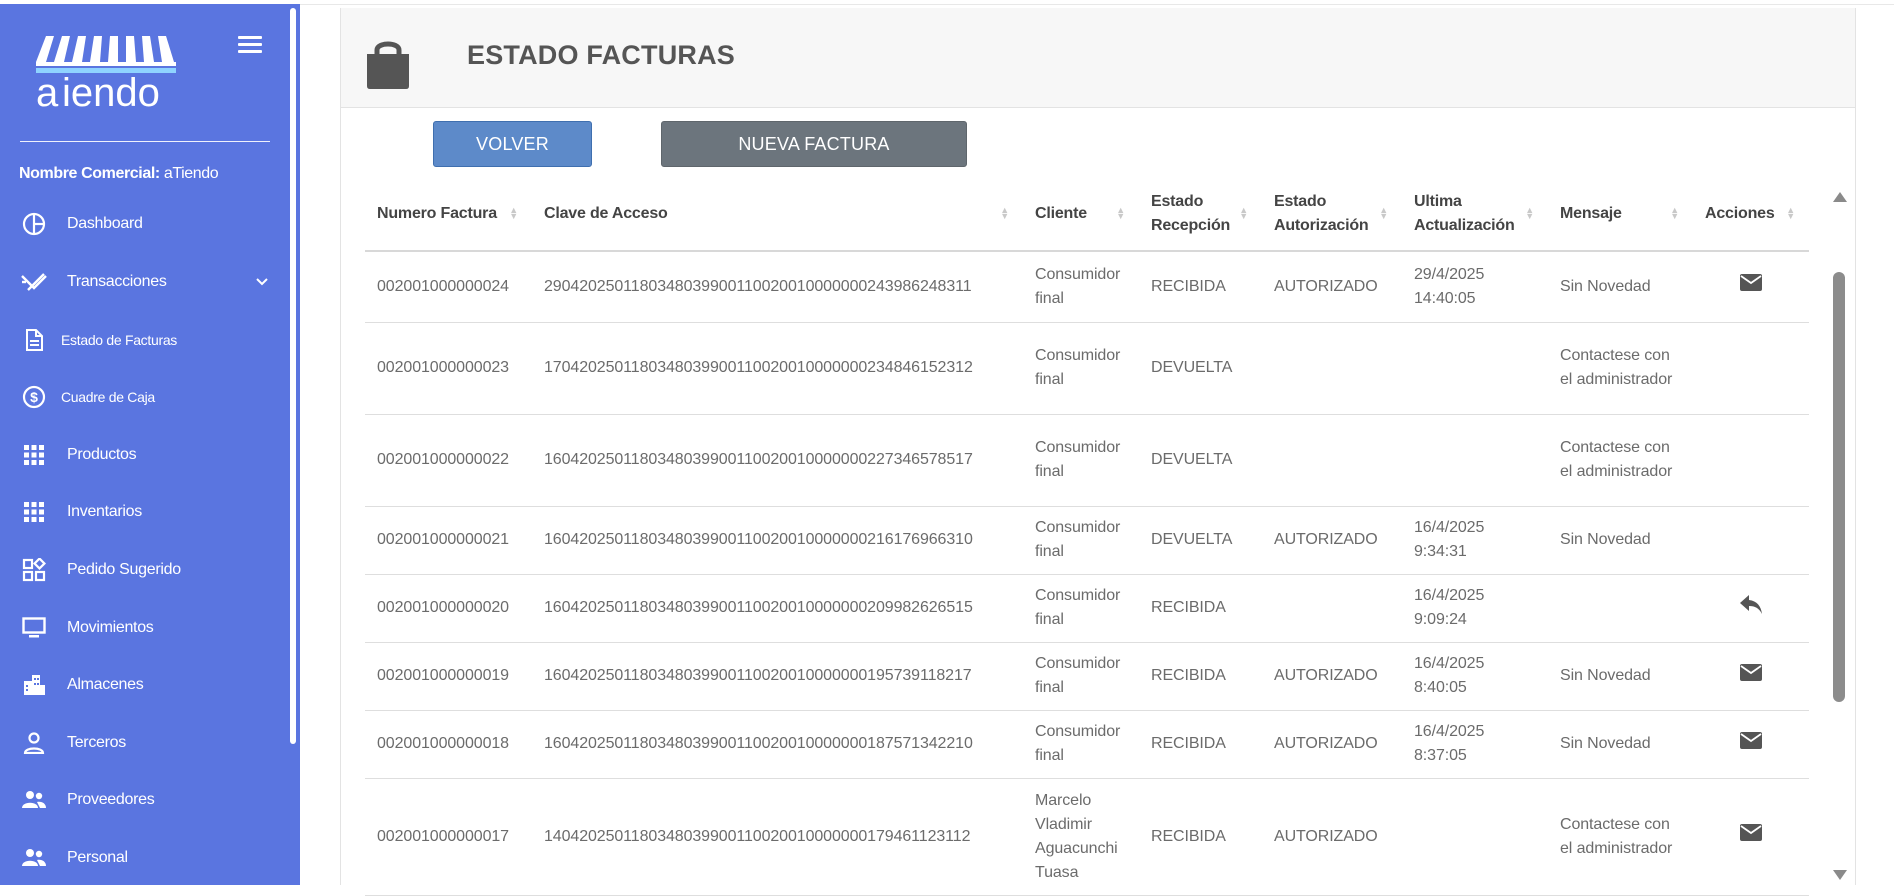  What do you see at coordinates (105, 223) in the screenshot?
I see `sidebar-item-label: Dashboard` at bounding box center [105, 223].